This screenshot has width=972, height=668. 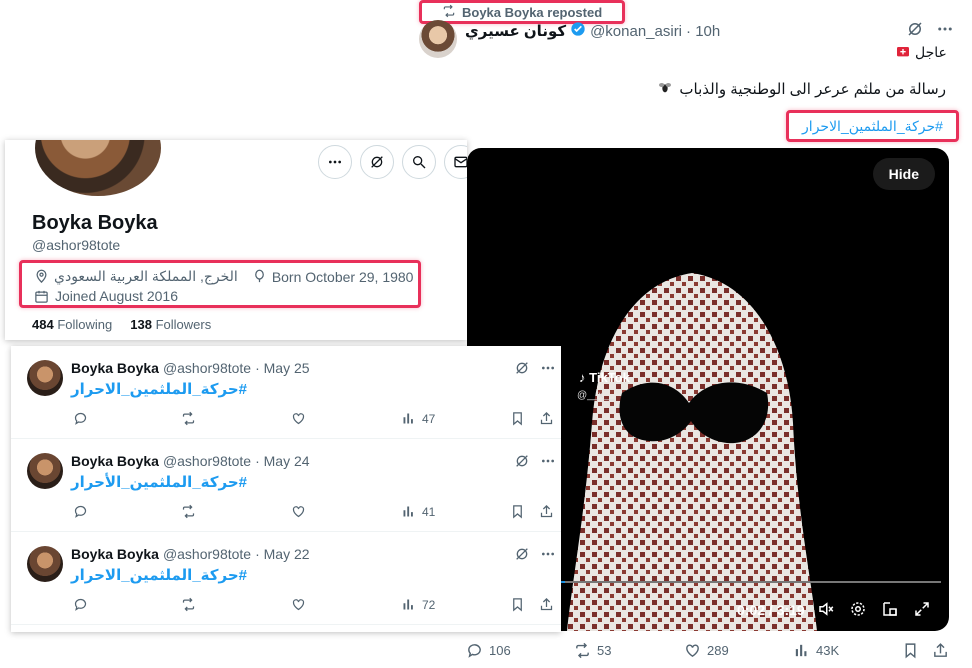 I want to click on post-date: · May 25, so click(x=282, y=368).